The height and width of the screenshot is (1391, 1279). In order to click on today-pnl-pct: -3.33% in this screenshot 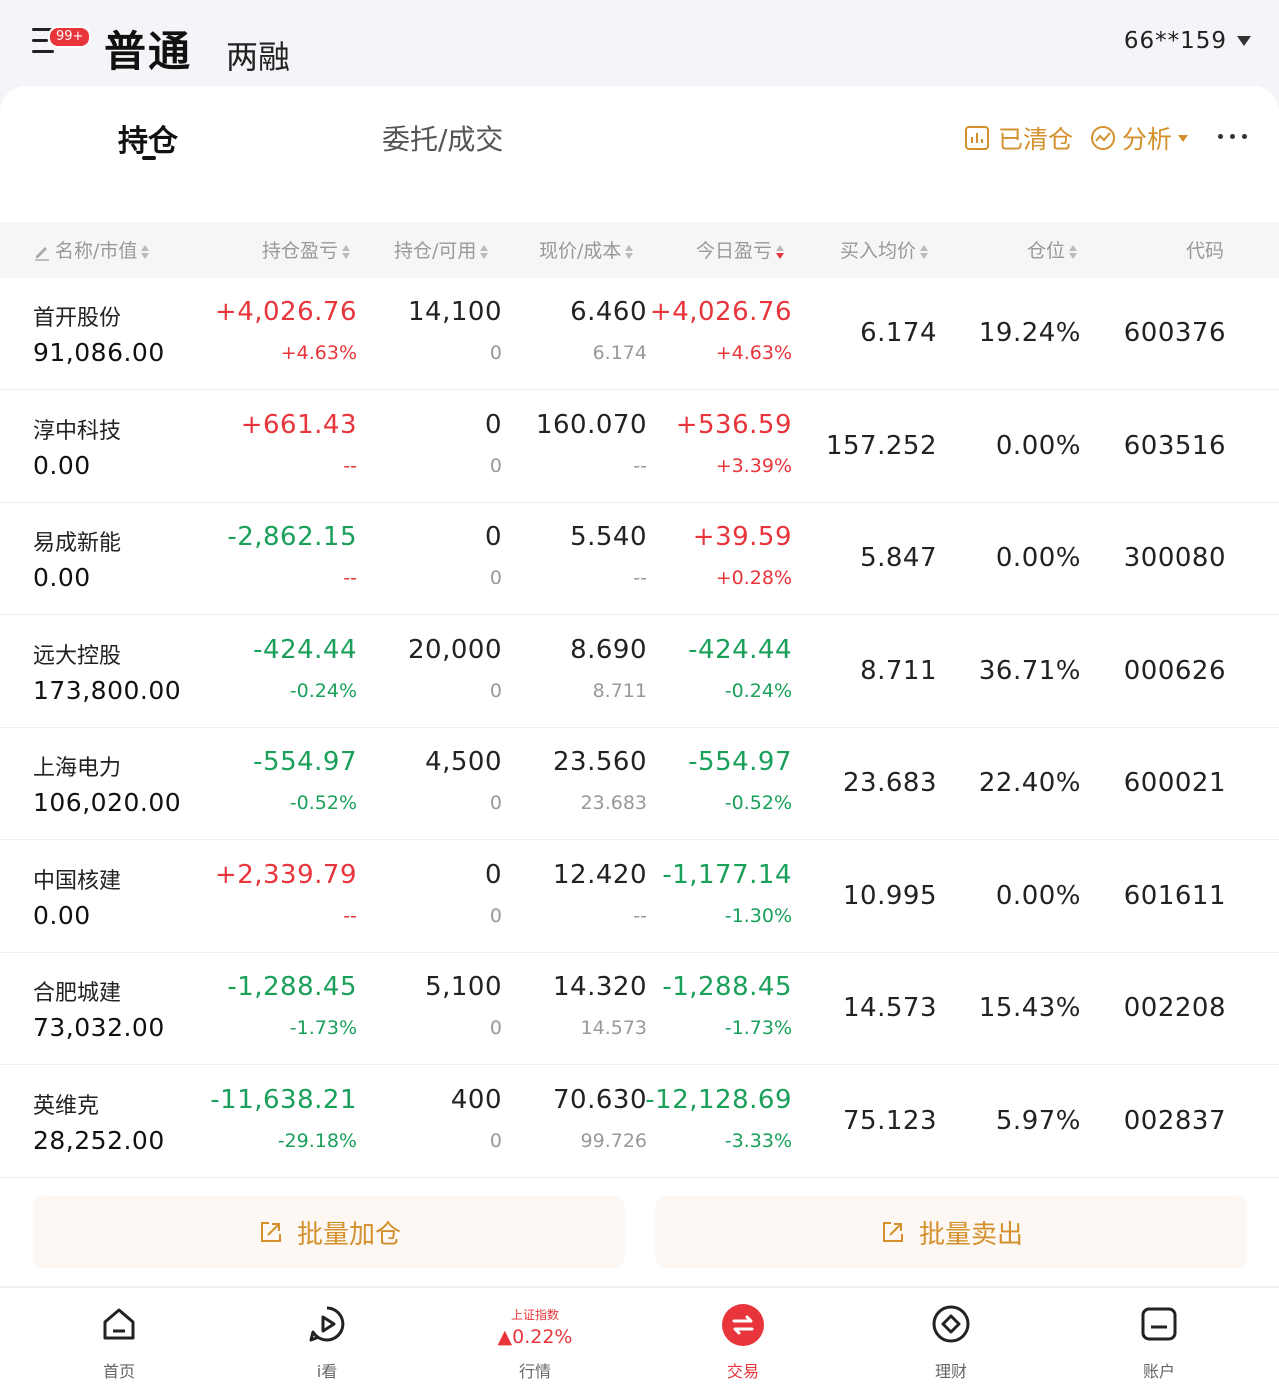, I will do `click(758, 1140)`.